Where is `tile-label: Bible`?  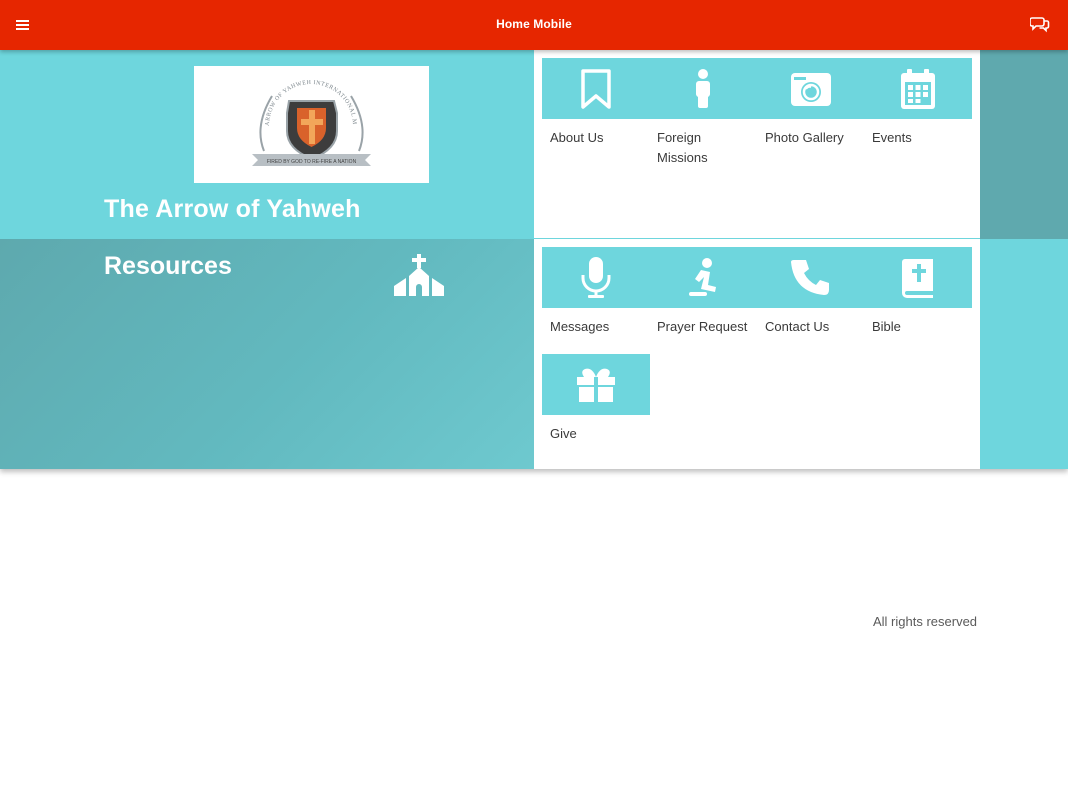
tile-label: Bible is located at coordinates (886, 326).